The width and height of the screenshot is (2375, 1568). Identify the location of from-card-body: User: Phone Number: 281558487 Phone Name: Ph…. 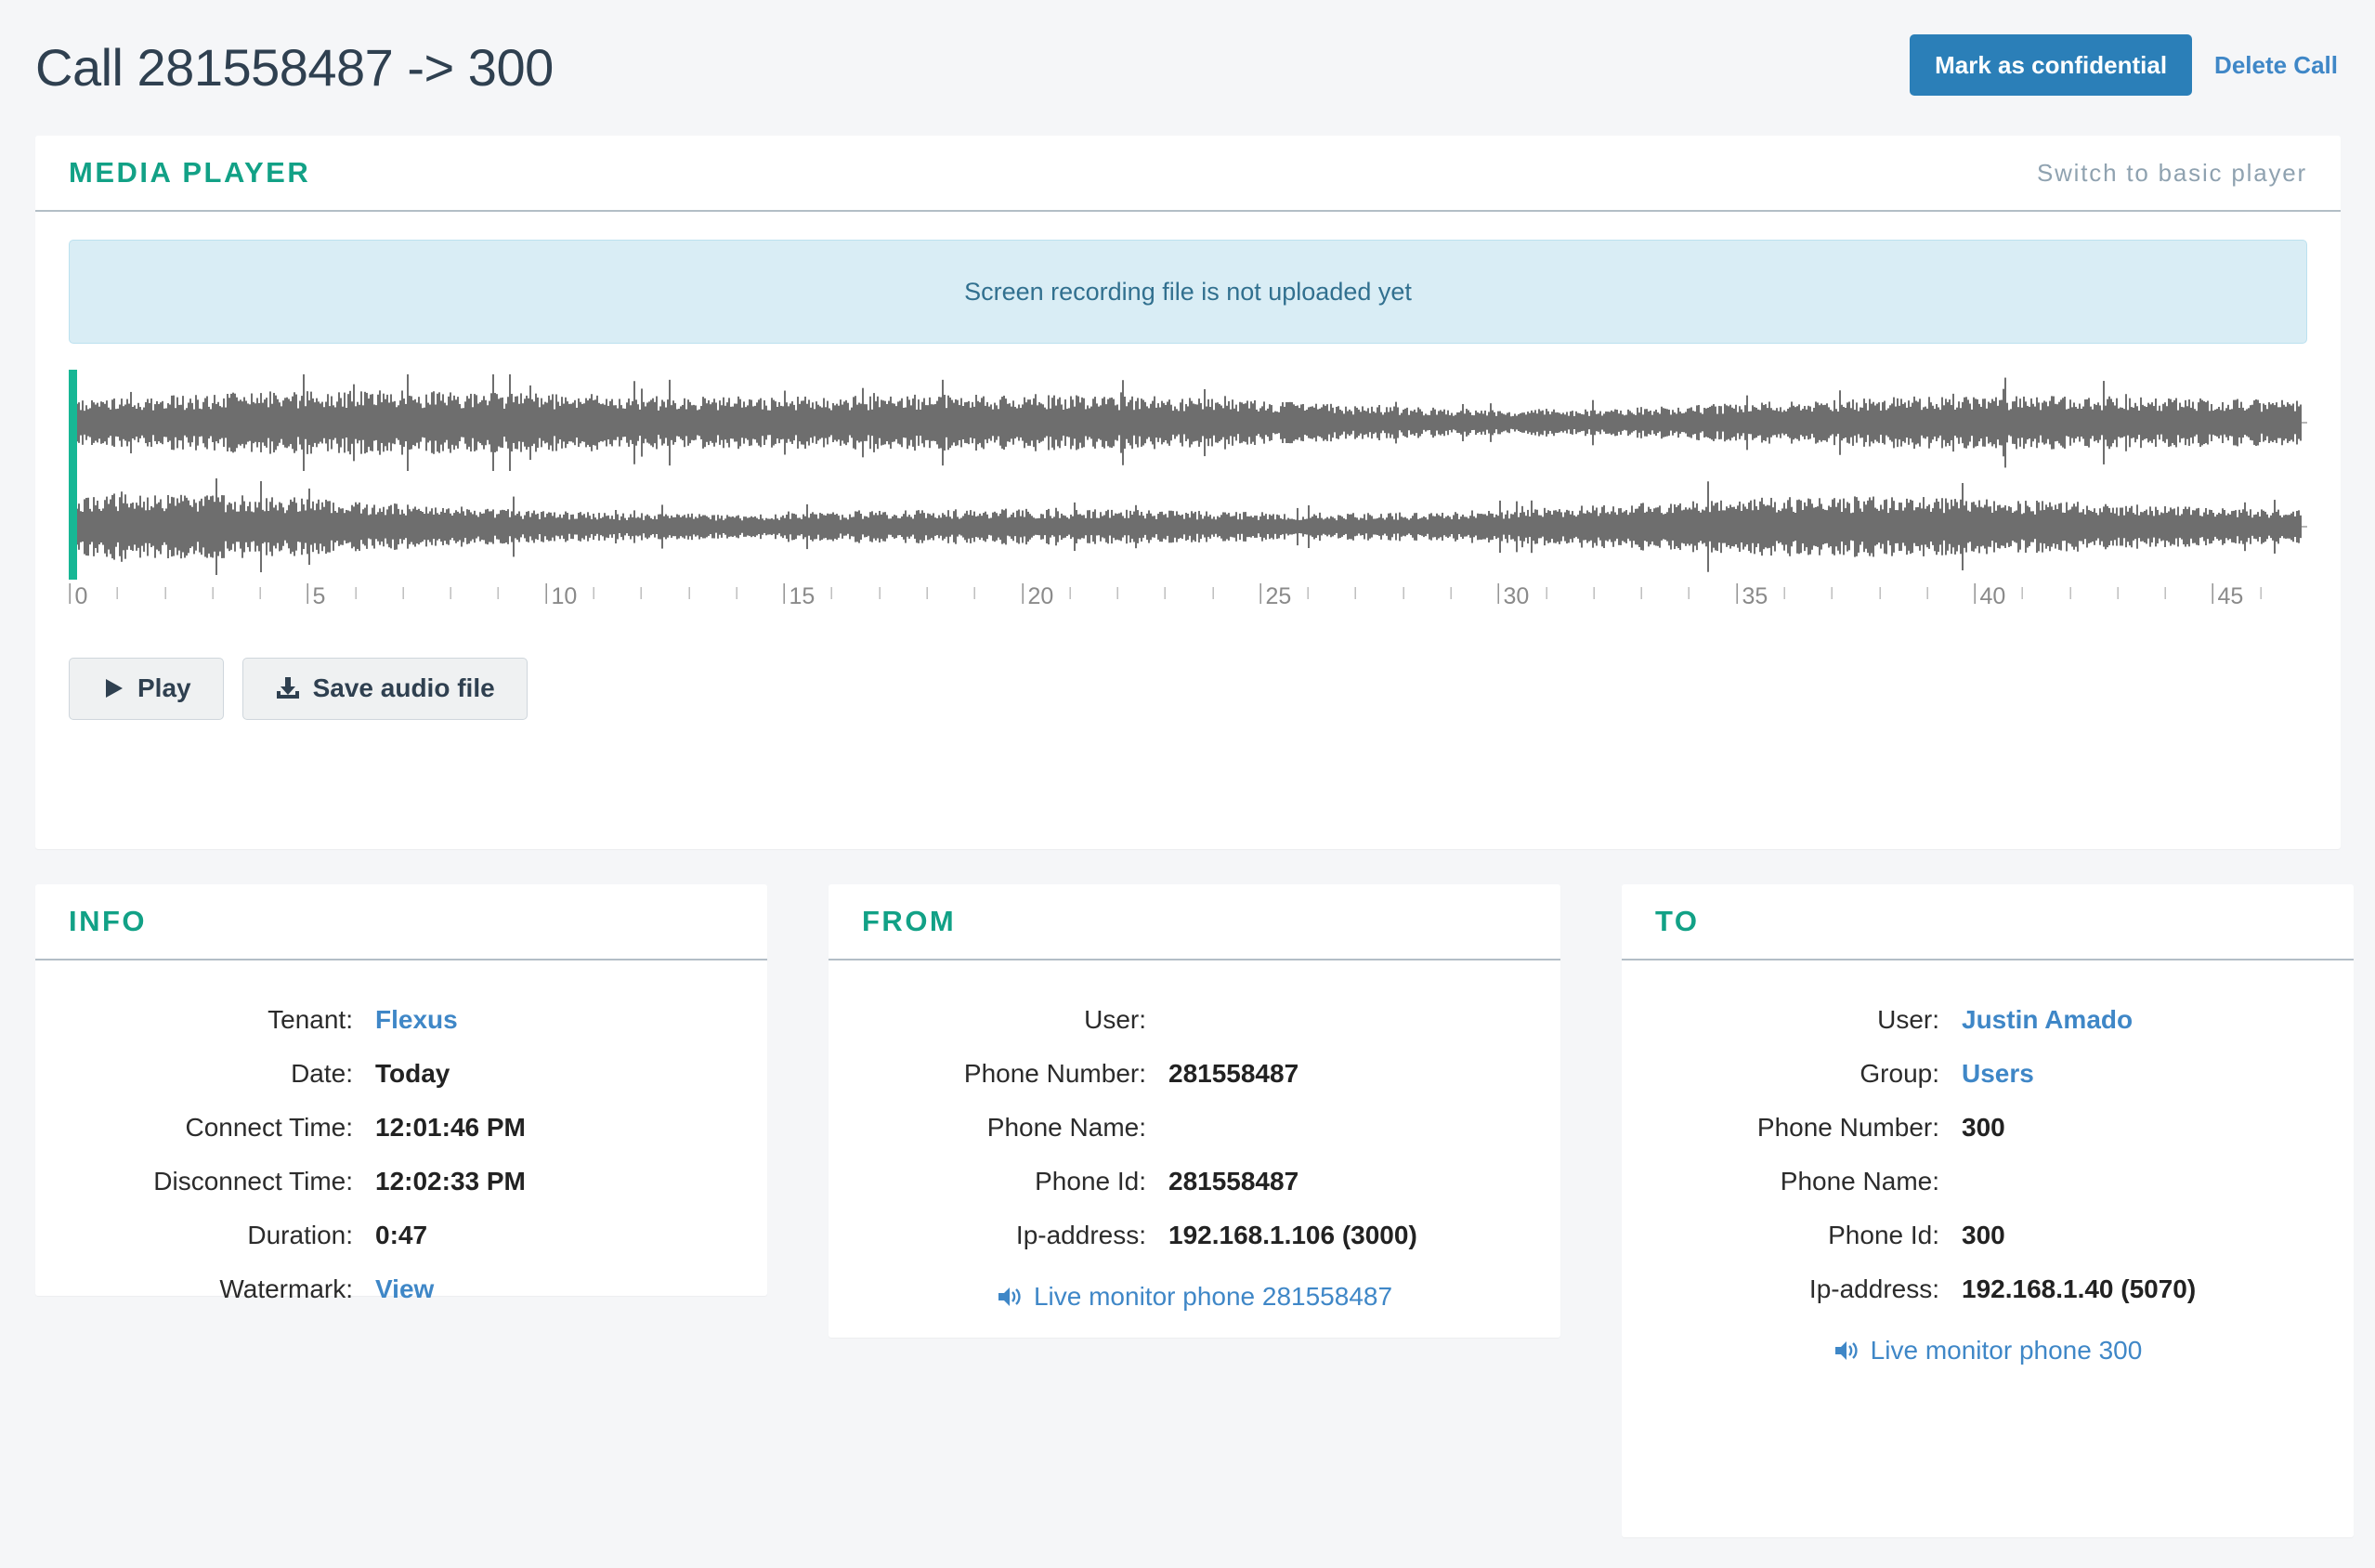
(1194, 1105).